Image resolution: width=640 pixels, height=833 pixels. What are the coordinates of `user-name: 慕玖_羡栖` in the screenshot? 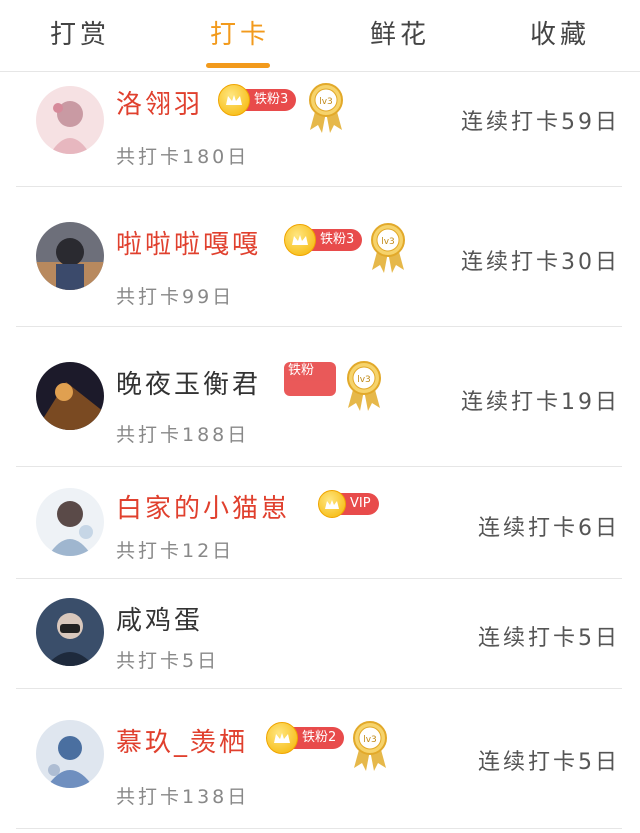 It's located at (182, 740).